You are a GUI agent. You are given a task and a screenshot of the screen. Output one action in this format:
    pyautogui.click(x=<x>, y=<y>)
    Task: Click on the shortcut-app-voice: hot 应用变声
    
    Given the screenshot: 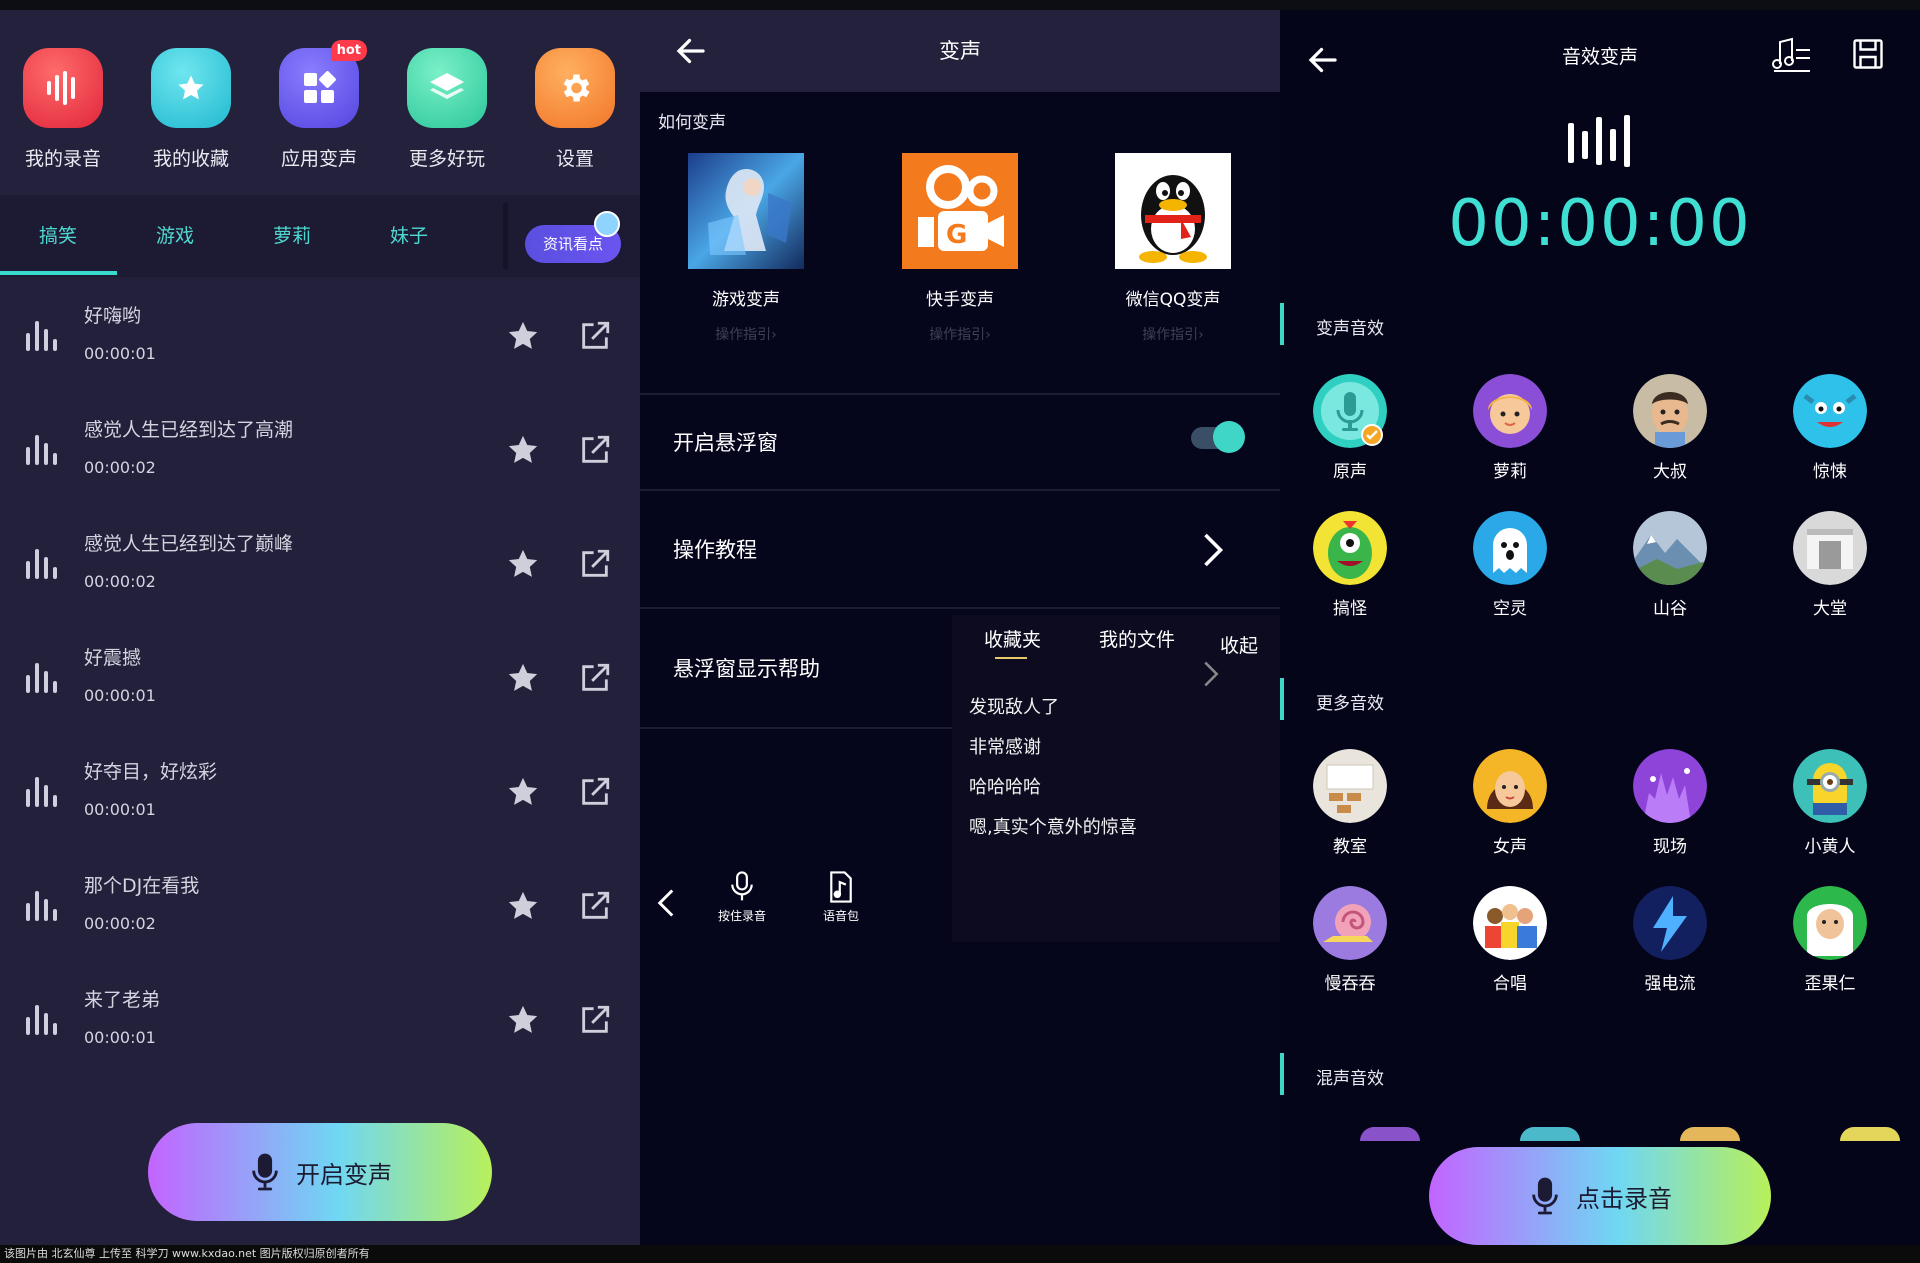 What is the action you would take?
    pyautogui.click(x=319, y=105)
    